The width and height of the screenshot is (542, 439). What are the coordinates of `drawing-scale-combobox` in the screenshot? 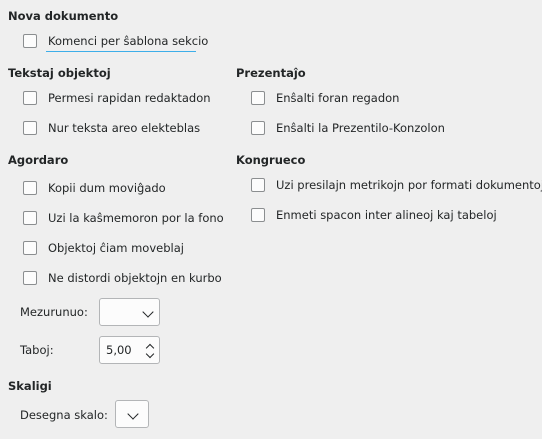 It's located at (132, 414).